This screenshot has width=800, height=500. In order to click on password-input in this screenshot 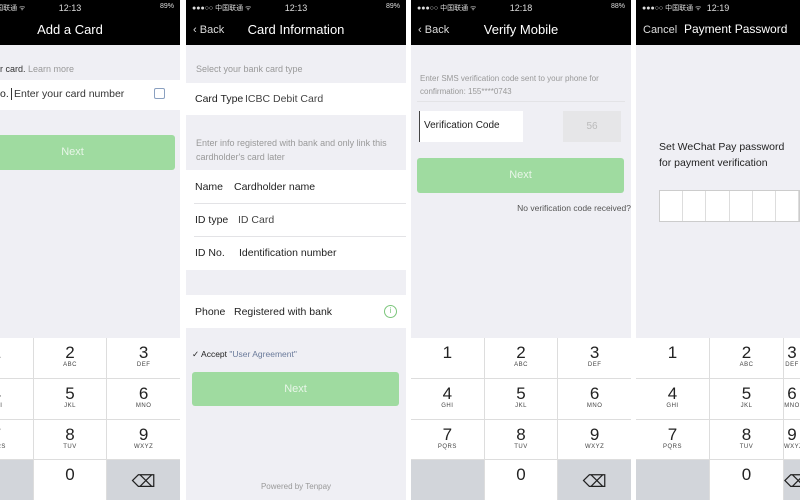, I will do `click(729, 206)`.